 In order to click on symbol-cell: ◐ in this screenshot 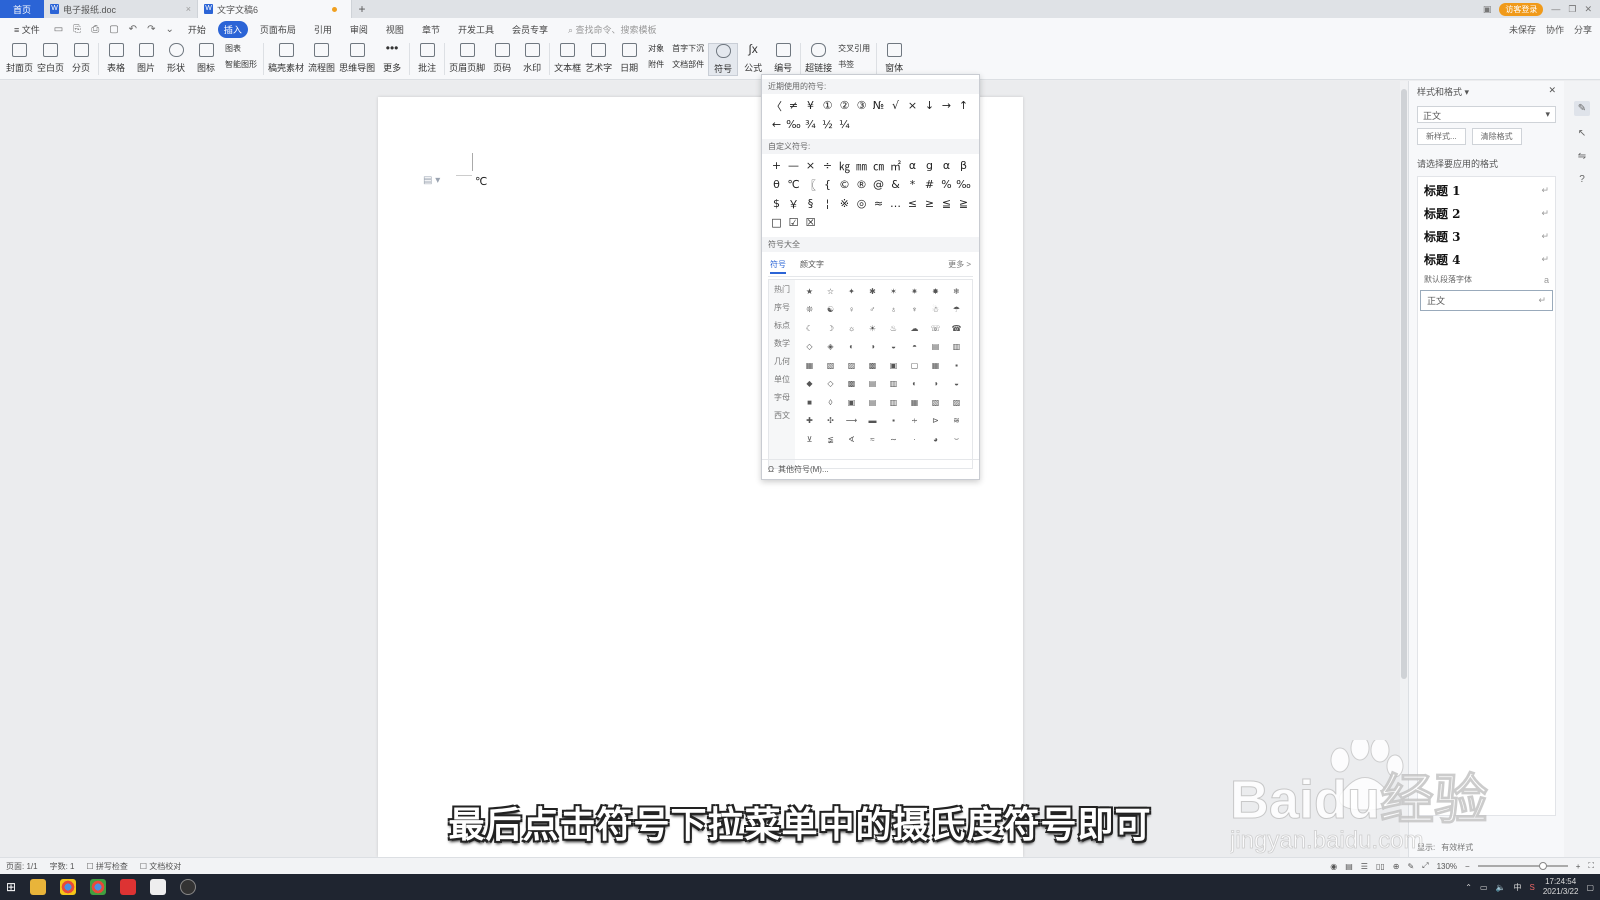, I will do `click(851, 347)`.